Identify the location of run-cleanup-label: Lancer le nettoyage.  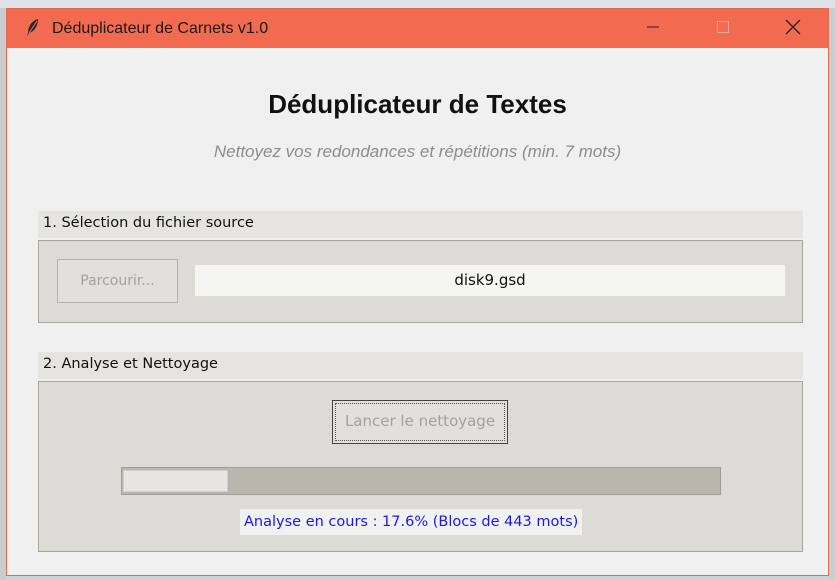
(420, 421).